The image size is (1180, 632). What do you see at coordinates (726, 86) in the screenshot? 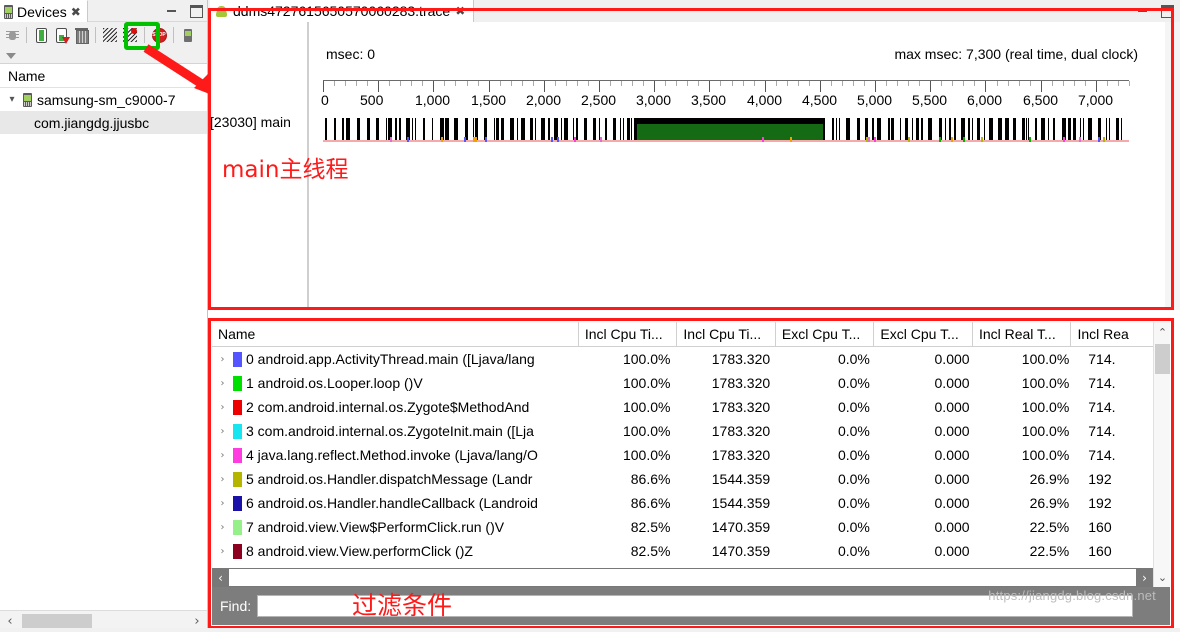
I see `timeline-ruler` at bounding box center [726, 86].